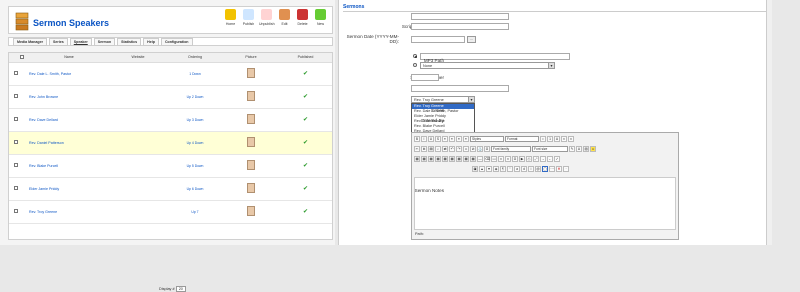  I want to click on submenu-series: Series, so click(58, 41).